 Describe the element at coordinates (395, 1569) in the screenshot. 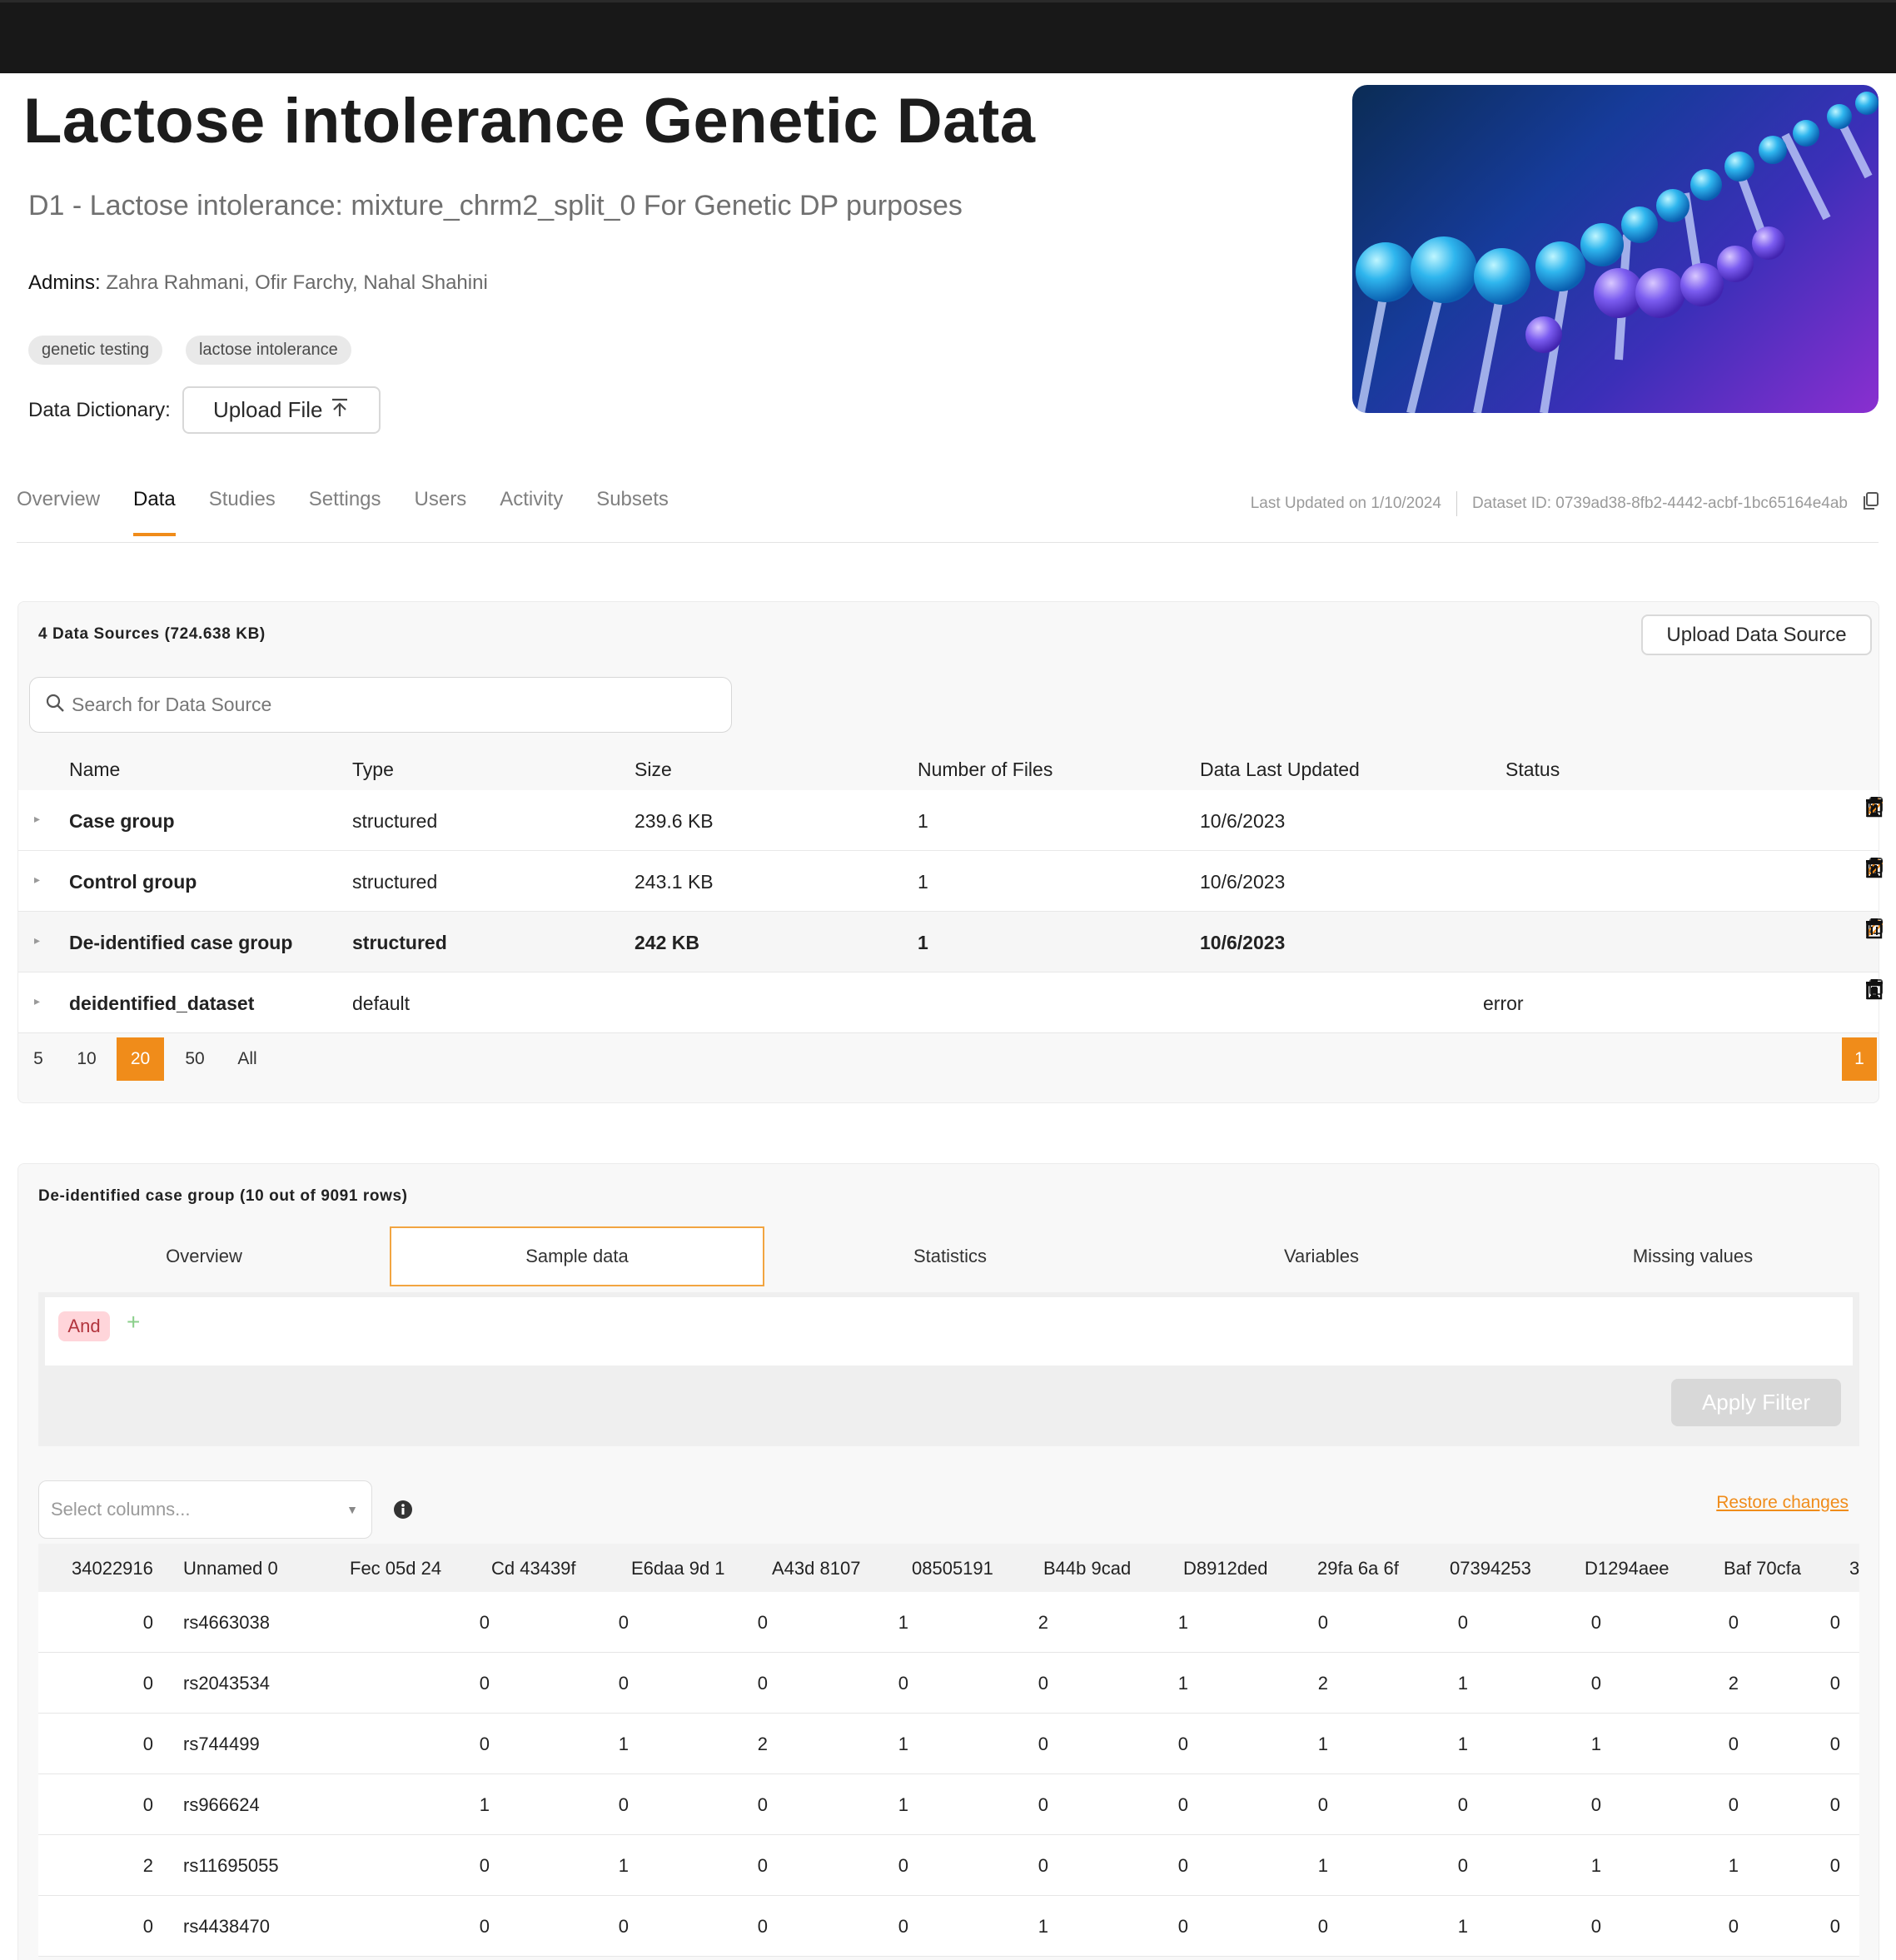

I see `col-header: Fec 05d 24` at that location.